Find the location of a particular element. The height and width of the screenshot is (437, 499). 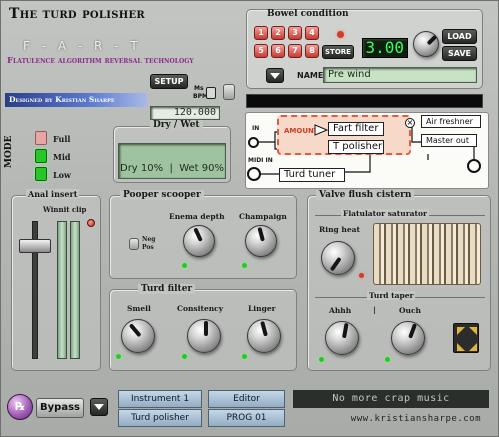

ouch-led is located at coordinates (387, 359).